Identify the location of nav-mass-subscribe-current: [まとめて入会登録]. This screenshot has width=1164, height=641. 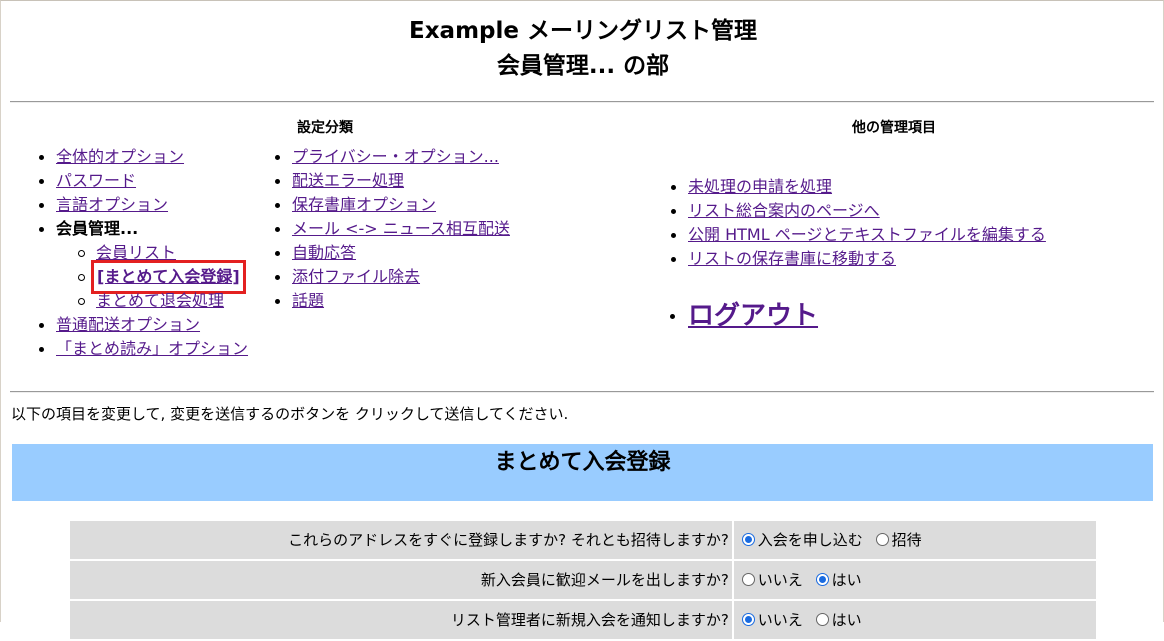
(168, 277).